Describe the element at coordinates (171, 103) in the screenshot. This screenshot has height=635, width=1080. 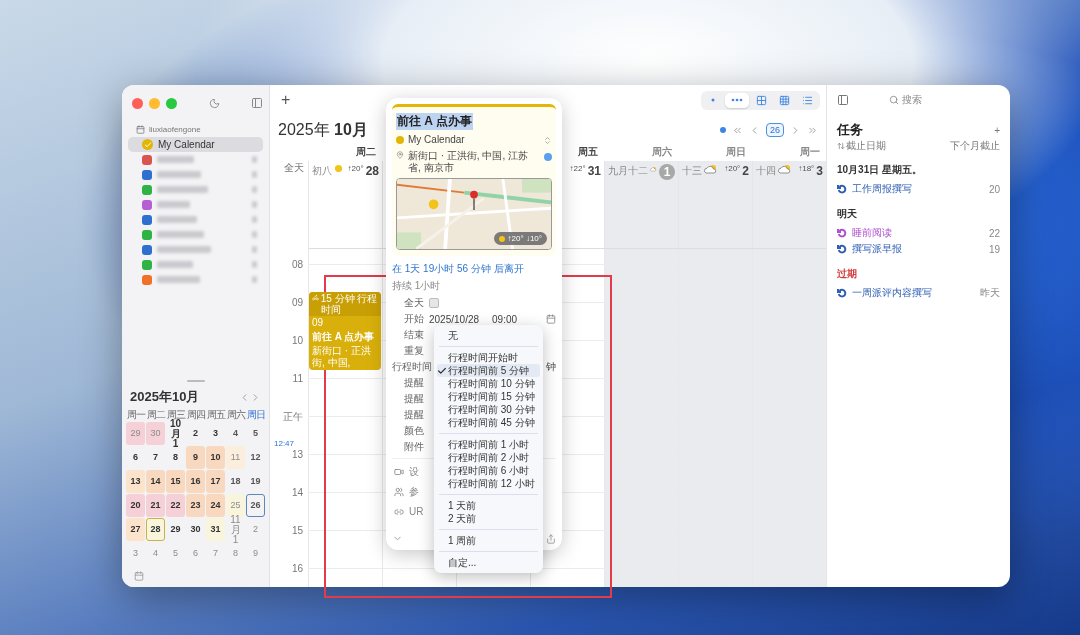
I see `zoom-button` at that location.